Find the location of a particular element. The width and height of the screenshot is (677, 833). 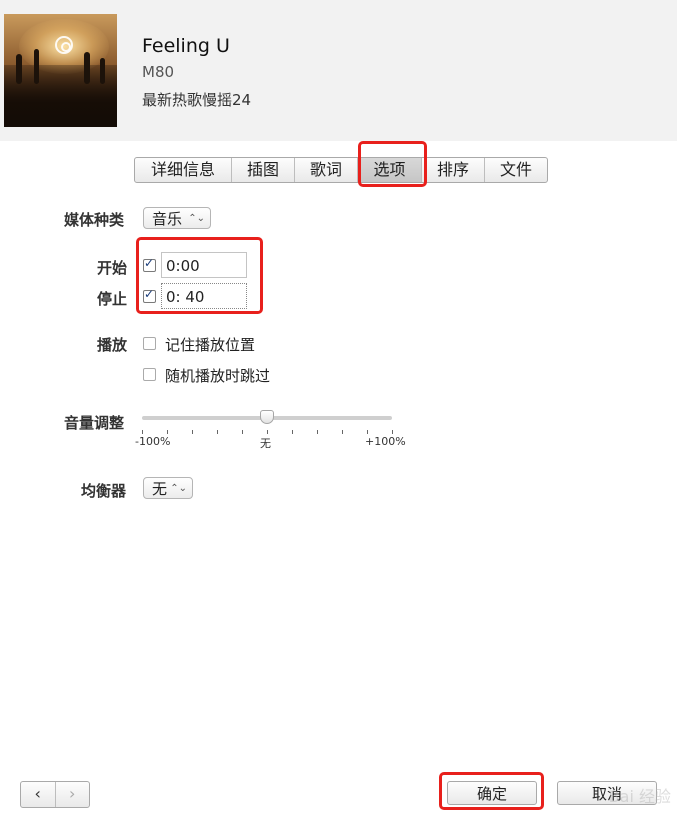

info-tabs: 详细信息 插图 歌词 选项 排序 文件 is located at coordinates (341, 170).